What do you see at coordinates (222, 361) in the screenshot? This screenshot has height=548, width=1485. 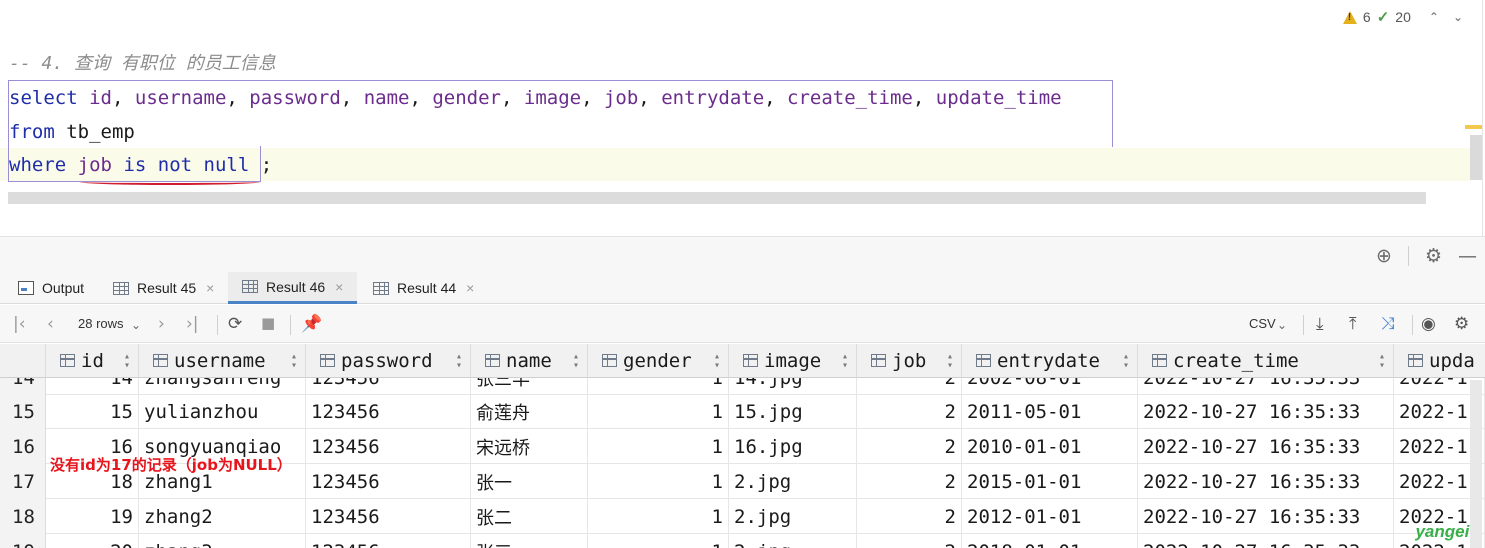 I see `column-header-username: username ▴ ▾` at bounding box center [222, 361].